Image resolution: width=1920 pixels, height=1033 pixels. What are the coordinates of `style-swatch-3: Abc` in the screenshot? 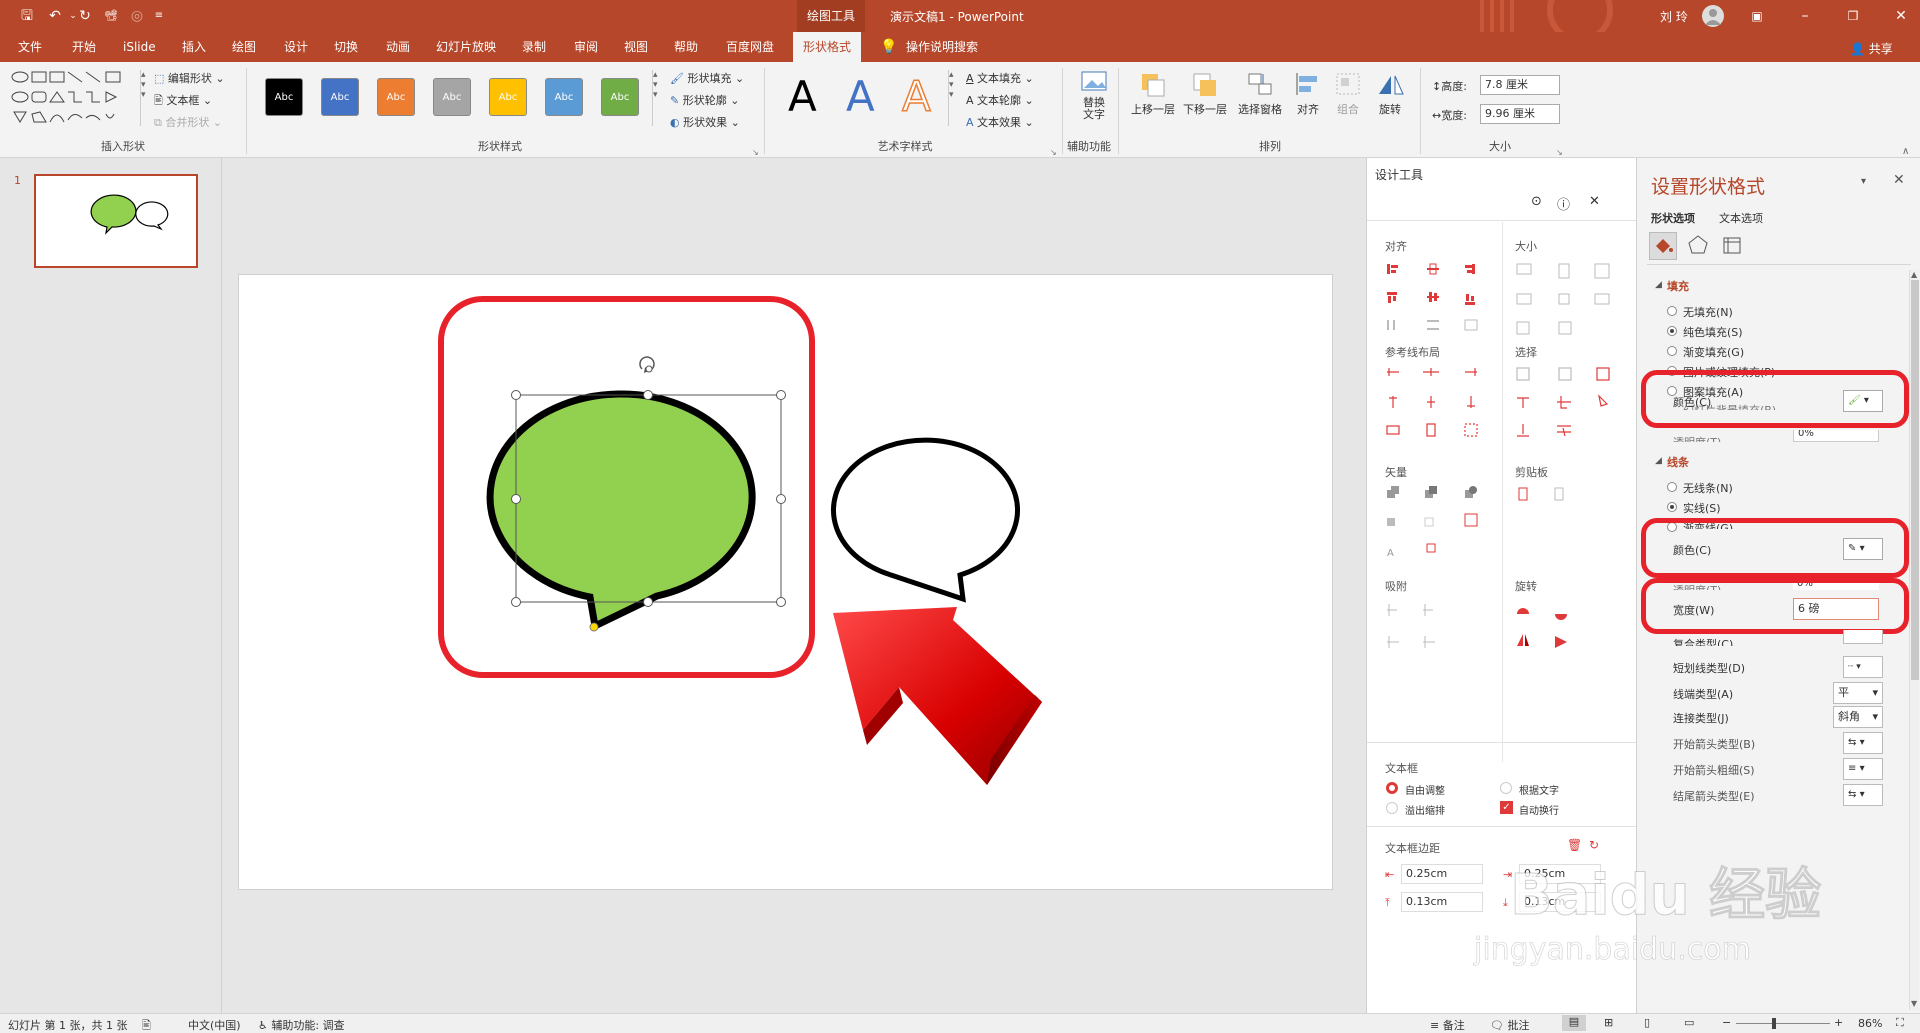 It's located at (396, 97).